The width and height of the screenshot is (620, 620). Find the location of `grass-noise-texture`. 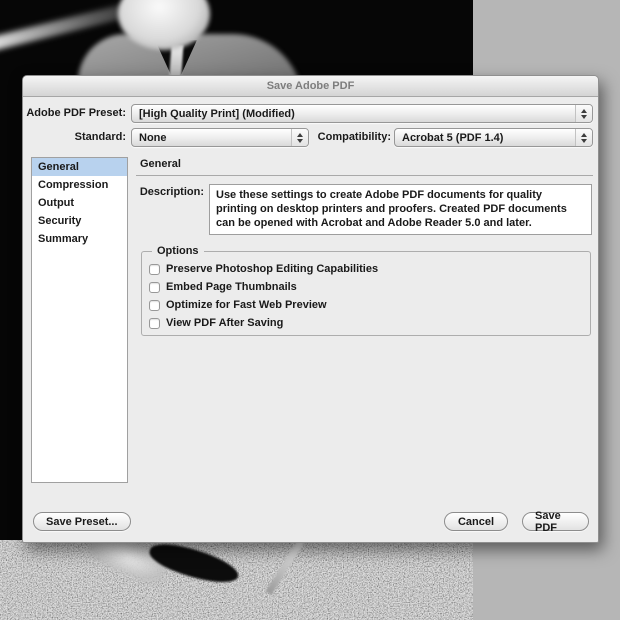

grass-noise-texture is located at coordinates (236, 580).